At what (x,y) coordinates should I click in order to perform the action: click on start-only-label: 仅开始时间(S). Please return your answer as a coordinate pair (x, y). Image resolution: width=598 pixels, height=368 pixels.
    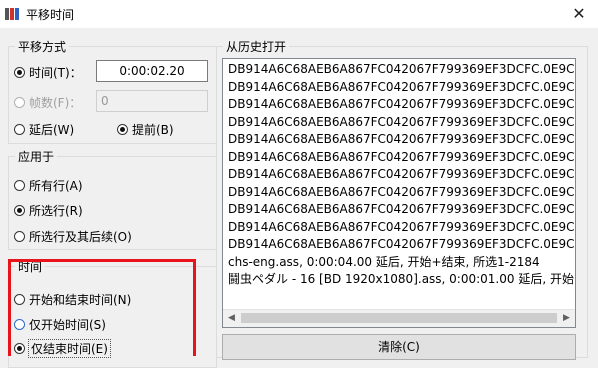
    Looking at the image, I should click on (67, 325).